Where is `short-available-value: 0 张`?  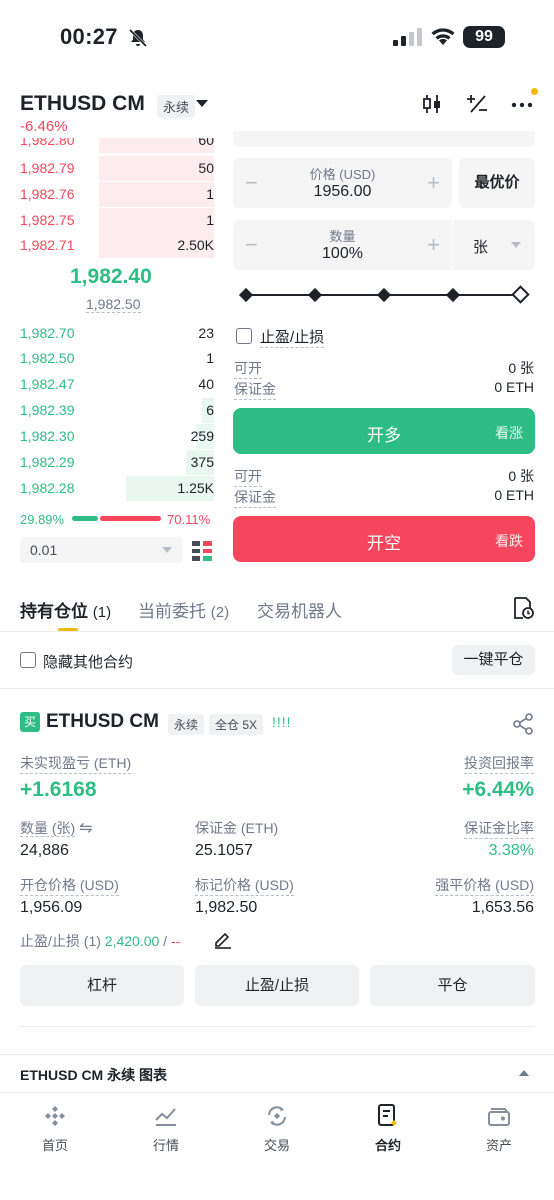 short-available-value: 0 张 is located at coordinates (521, 476).